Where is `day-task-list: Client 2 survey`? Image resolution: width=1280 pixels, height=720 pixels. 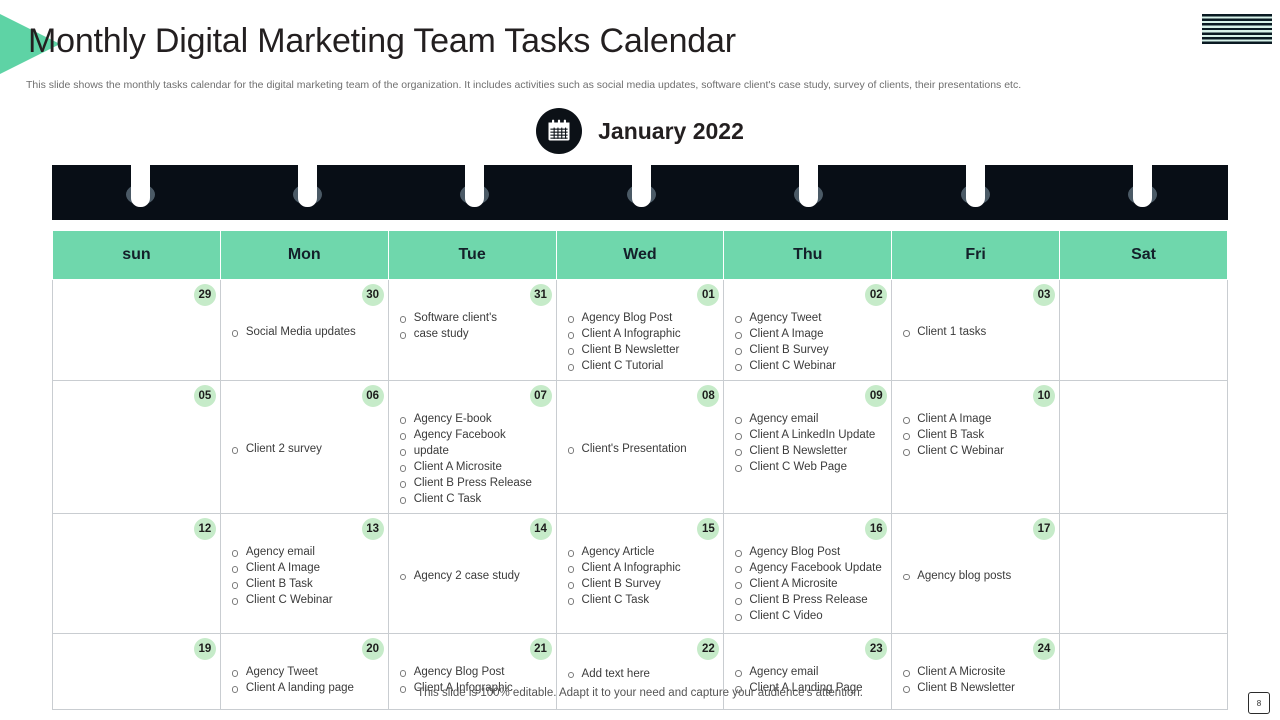
day-task-list: Client 2 survey is located at coordinates (305, 449).